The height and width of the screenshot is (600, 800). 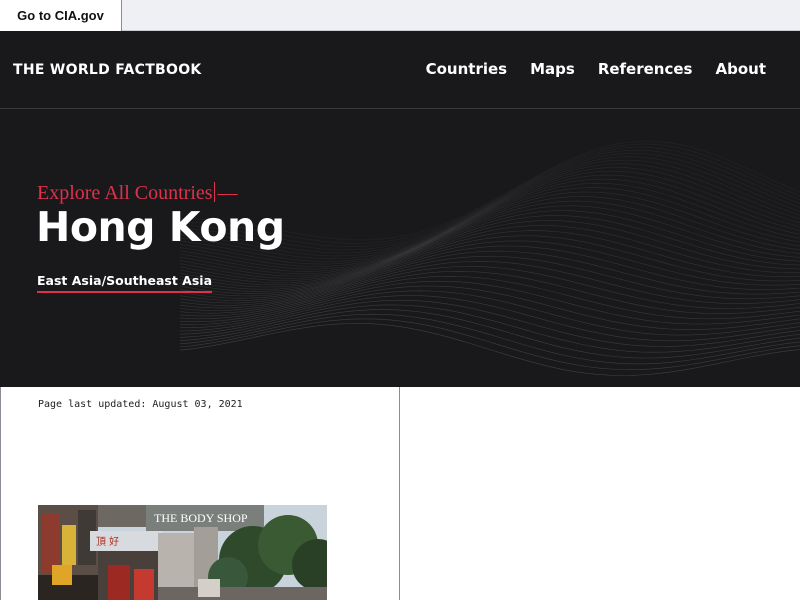 What do you see at coordinates (140, 404) in the screenshot?
I see `last-updated-text: Page last updated: August 03, 2021` at bounding box center [140, 404].